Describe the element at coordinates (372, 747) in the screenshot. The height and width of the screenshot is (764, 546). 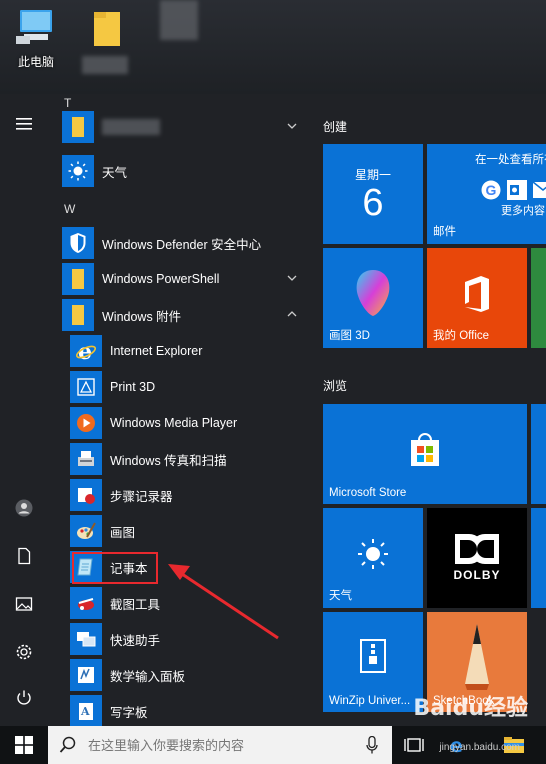
I see `microphone-icon` at that location.